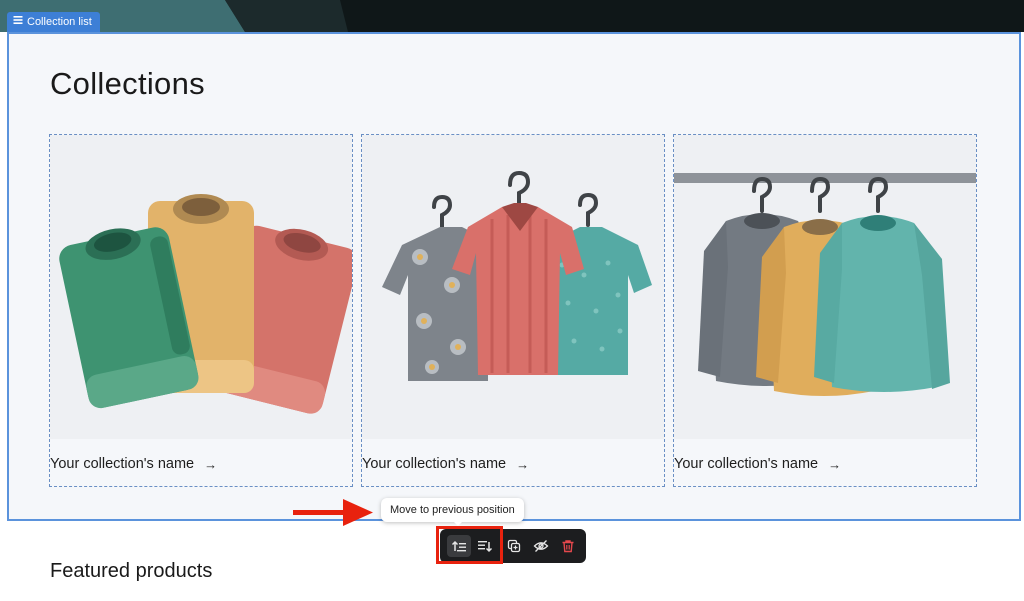 The image size is (1024, 601). I want to click on hide-icon, so click(541, 546).